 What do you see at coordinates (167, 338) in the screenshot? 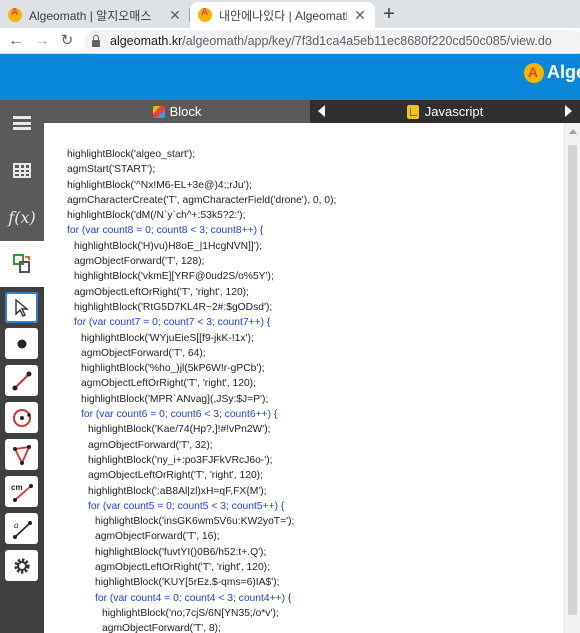
I see `code-line: highlightBlock('WYjuEieS[[f9-jkK-!1x');` at bounding box center [167, 338].